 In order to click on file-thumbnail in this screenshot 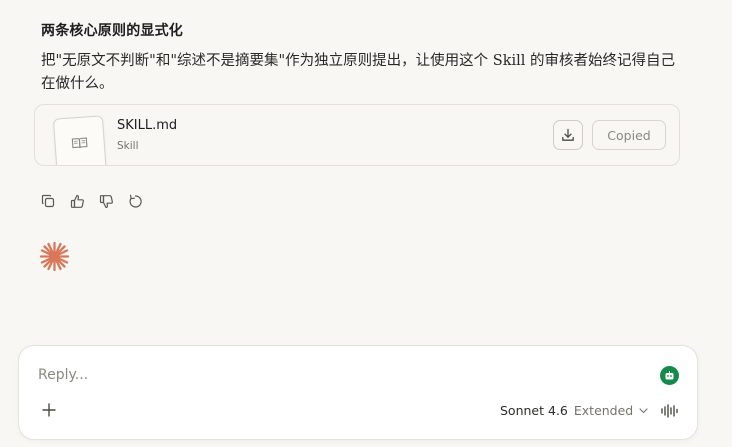, I will do `click(80, 140)`.